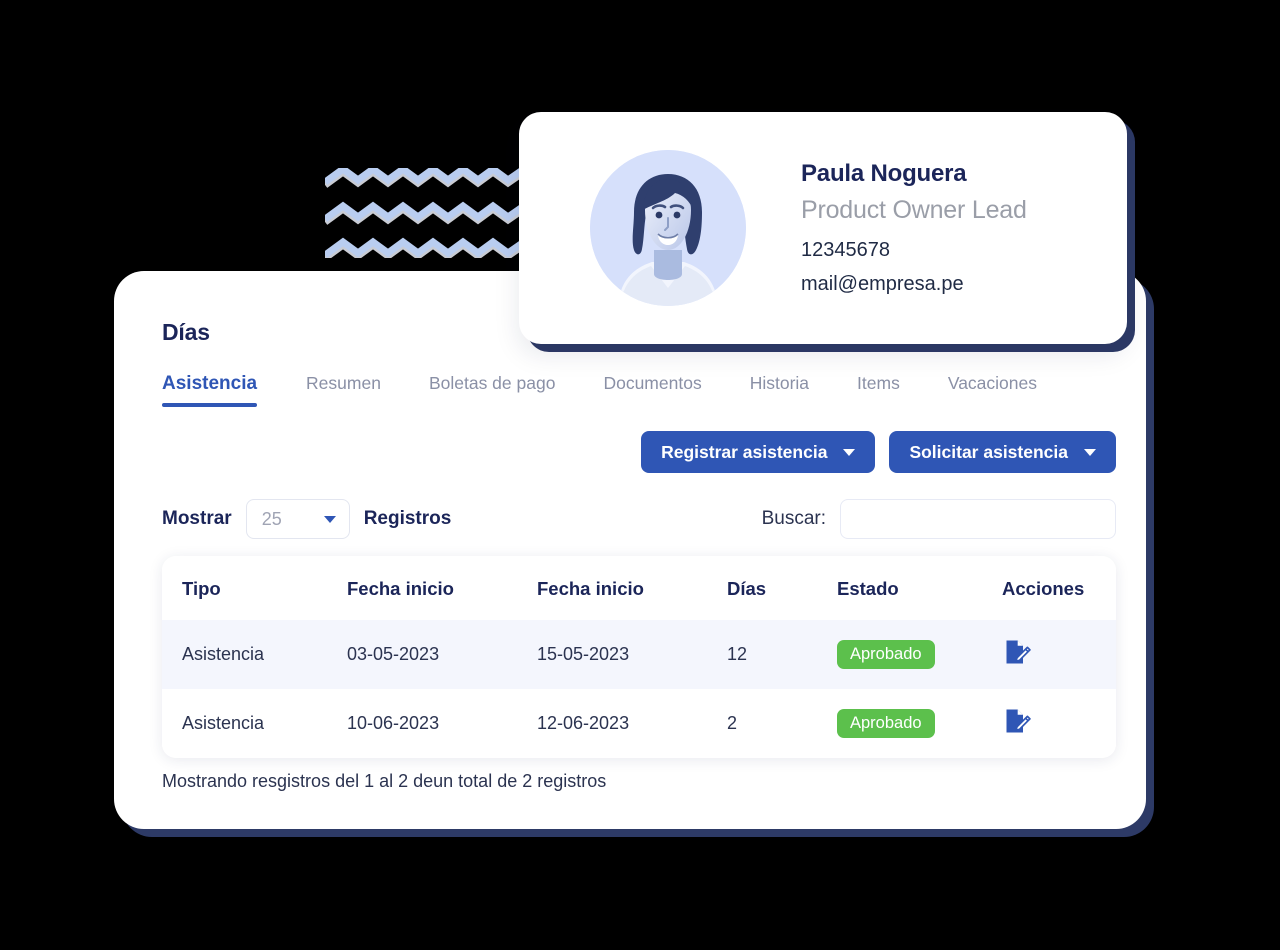 This screenshot has width=1280, height=950. I want to click on table-controls-row: Mostrar 25 Registros Buscar:, so click(639, 520).